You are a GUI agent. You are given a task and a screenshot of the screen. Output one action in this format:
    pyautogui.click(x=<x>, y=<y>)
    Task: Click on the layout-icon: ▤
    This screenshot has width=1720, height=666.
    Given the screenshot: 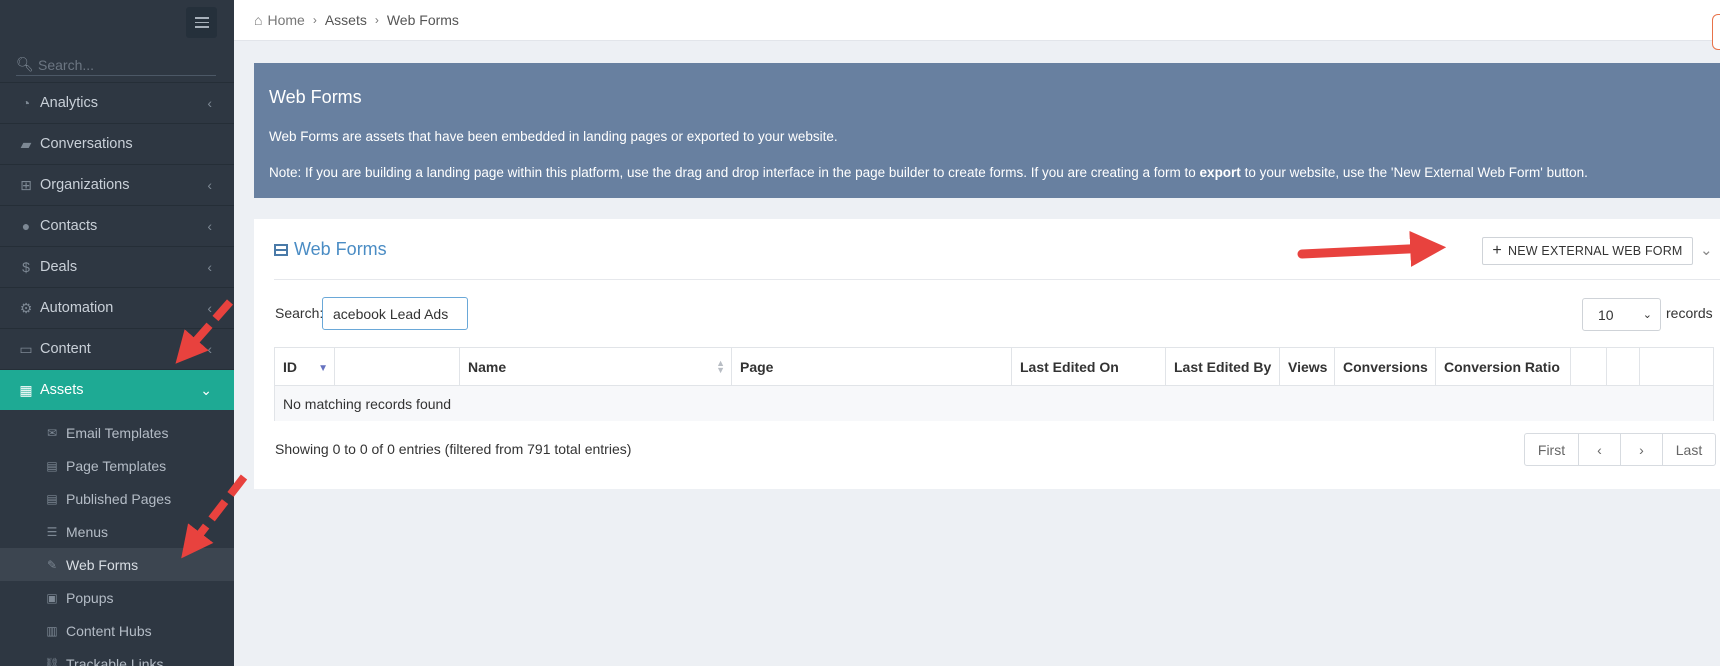 What is the action you would take?
    pyautogui.click(x=52, y=498)
    